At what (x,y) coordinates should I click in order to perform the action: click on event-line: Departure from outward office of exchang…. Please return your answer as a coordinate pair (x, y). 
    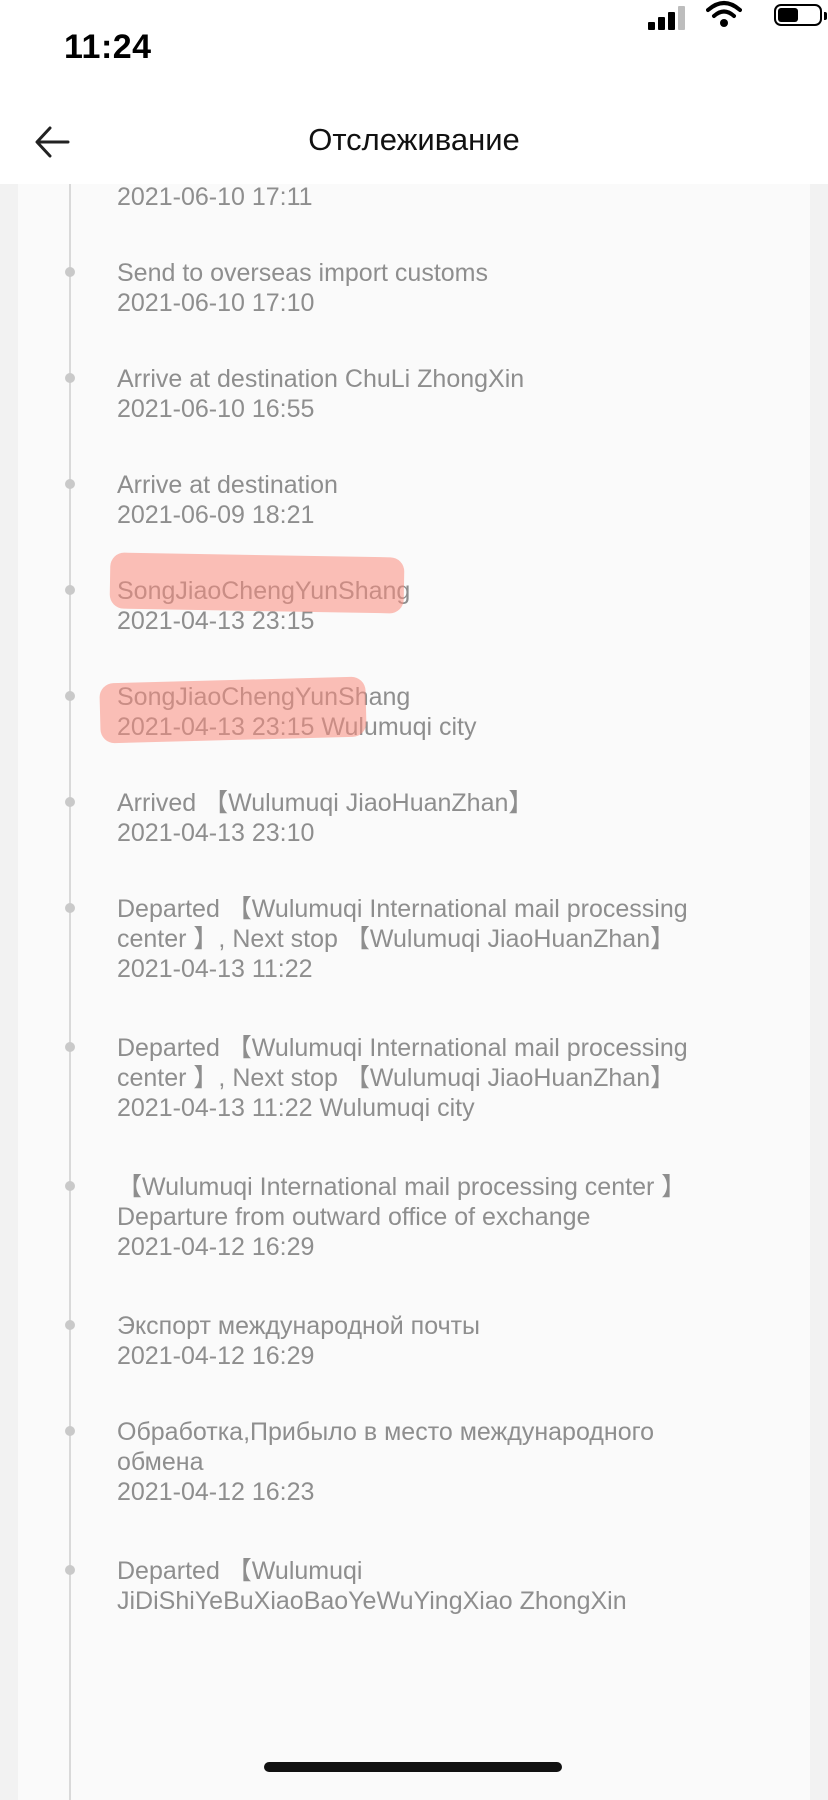
    Looking at the image, I should click on (354, 1217).